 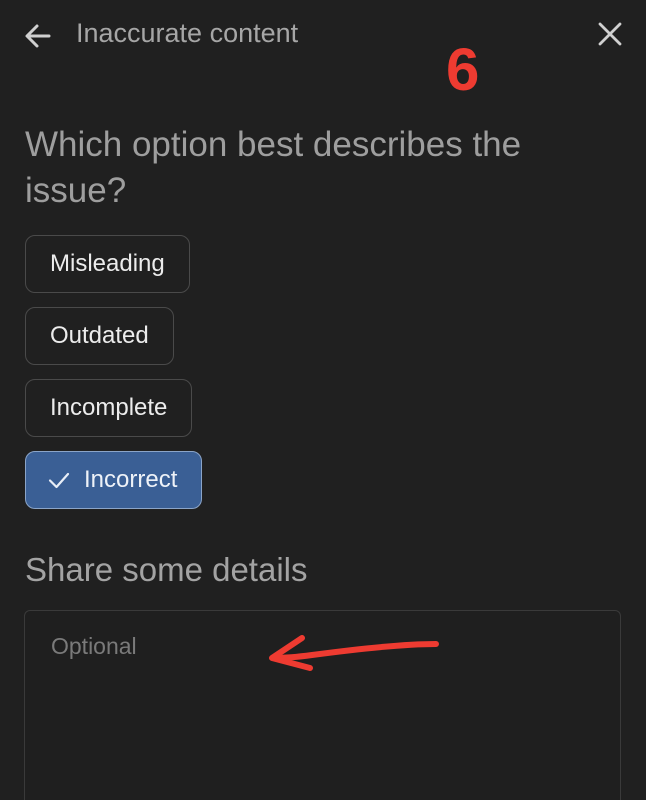 I want to click on close-button, so click(x=610, y=34).